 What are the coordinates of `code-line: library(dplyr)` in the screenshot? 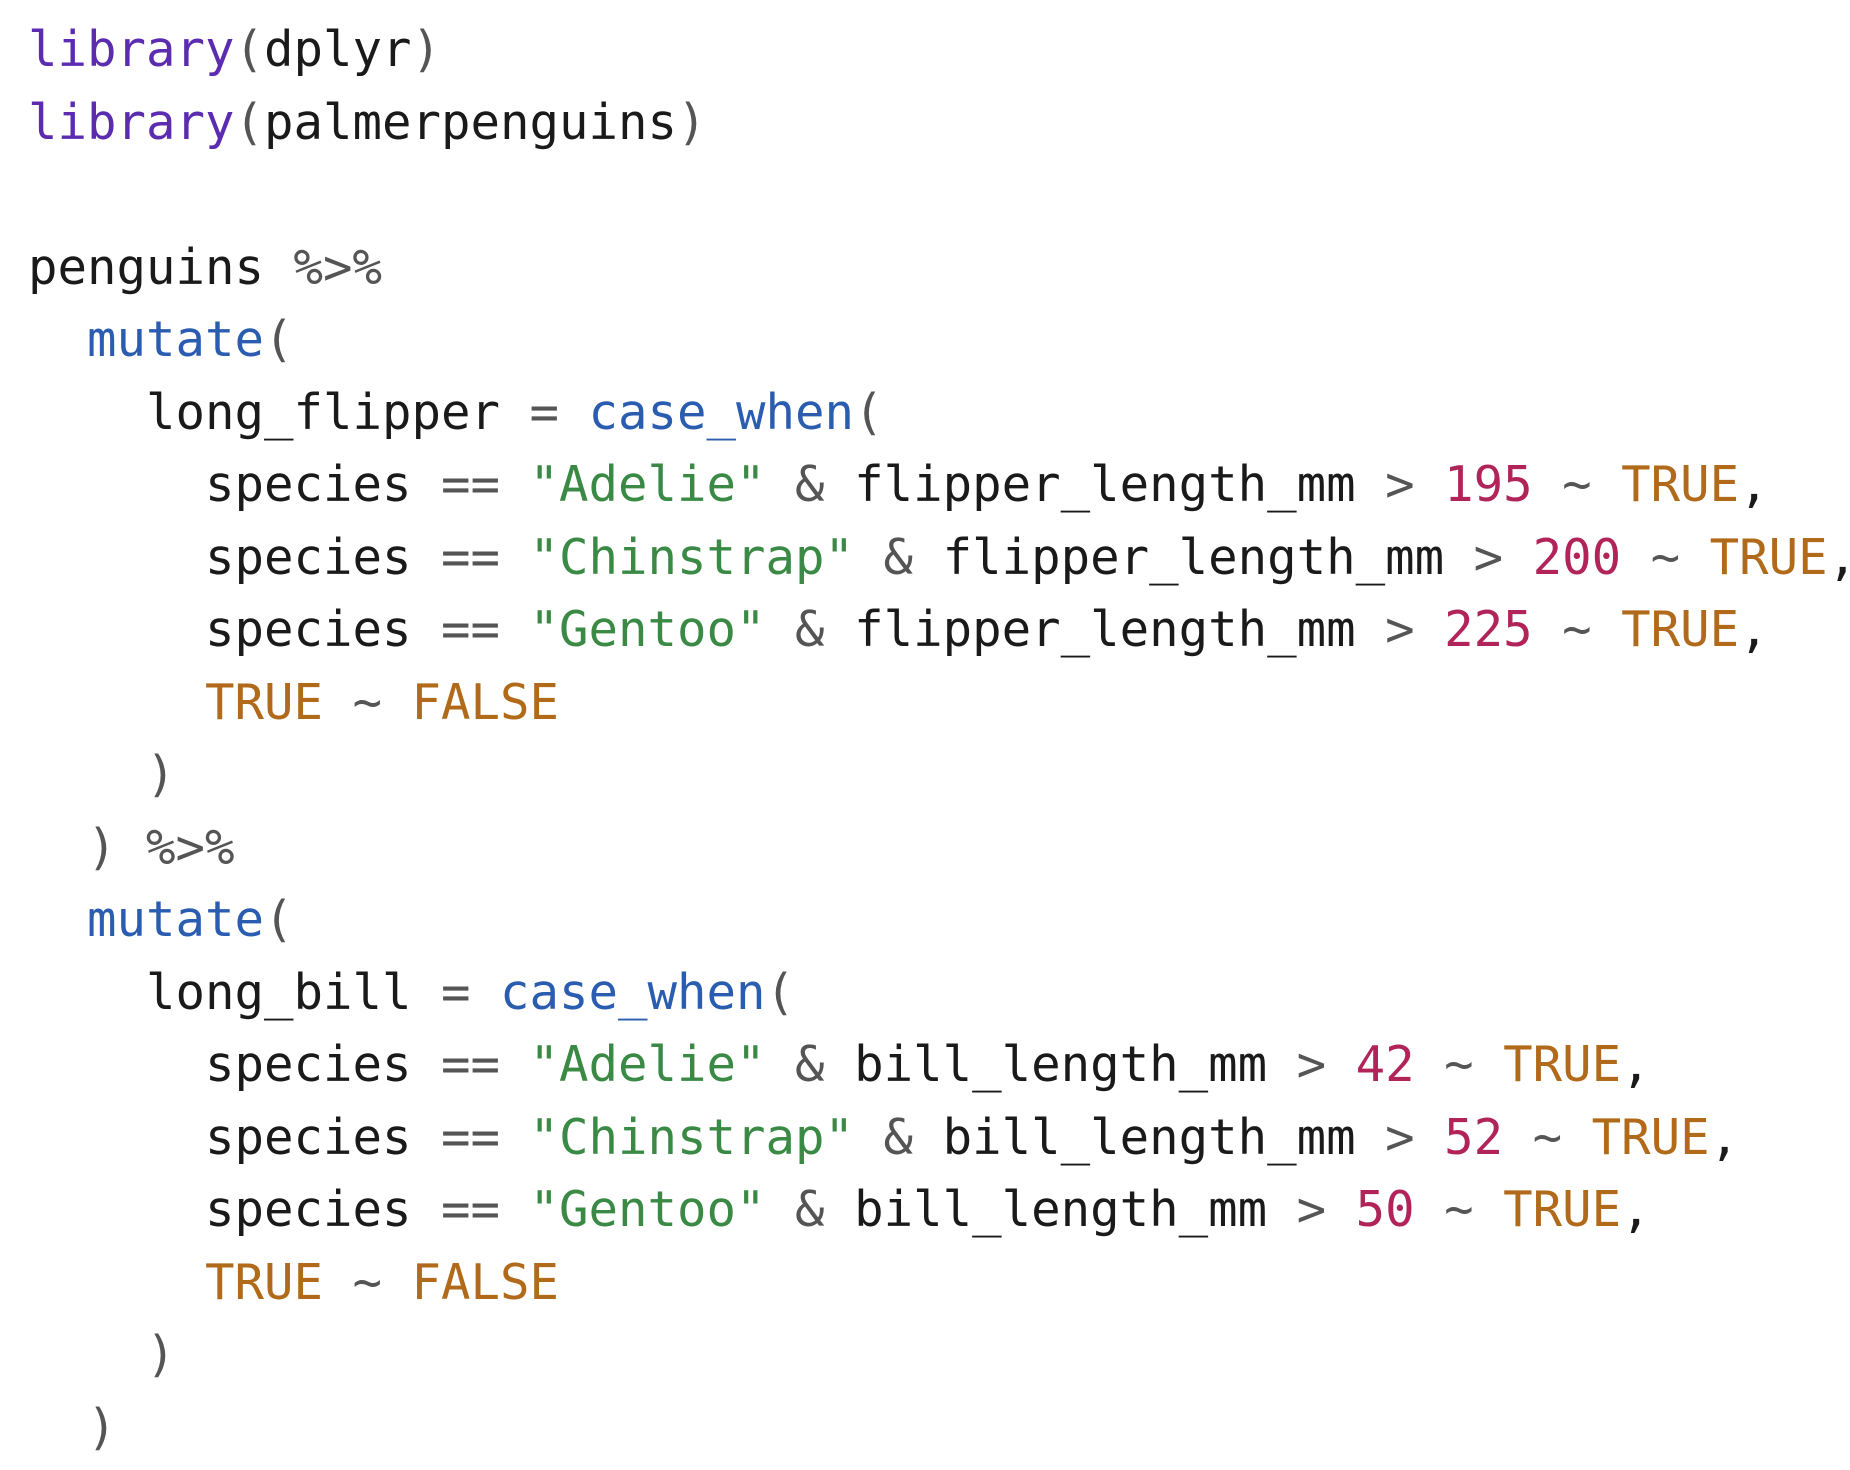 It's located at (939, 50).